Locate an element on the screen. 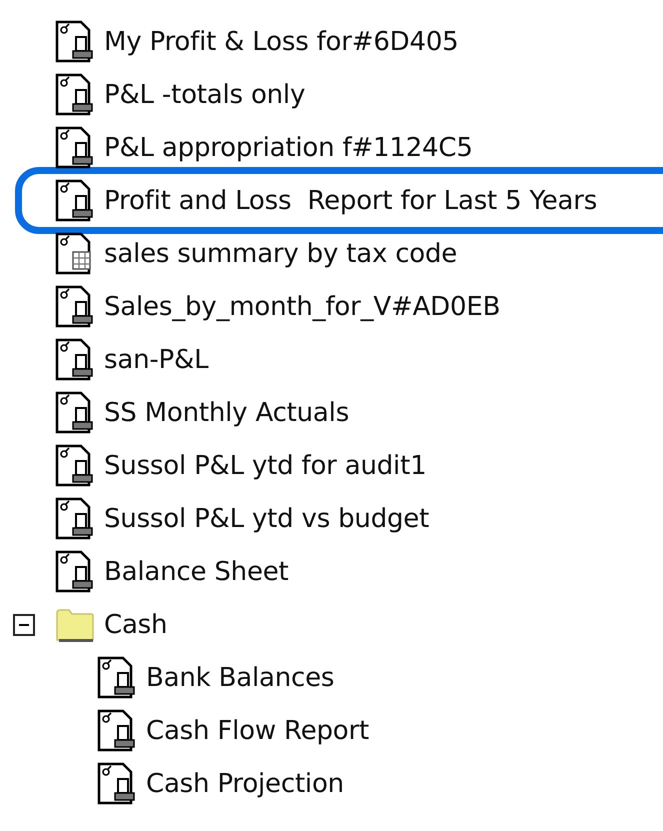  collapse-icon is located at coordinates (24, 624).